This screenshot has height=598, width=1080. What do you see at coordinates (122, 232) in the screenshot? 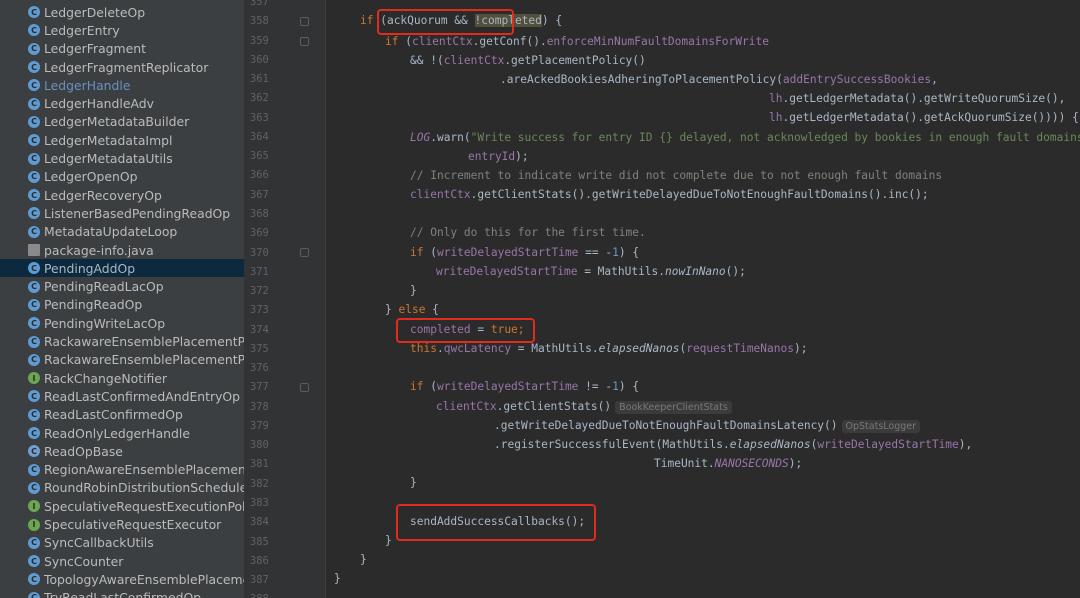
I see `tree-item: C MetadataUpdateLoop` at bounding box center [122, 232].